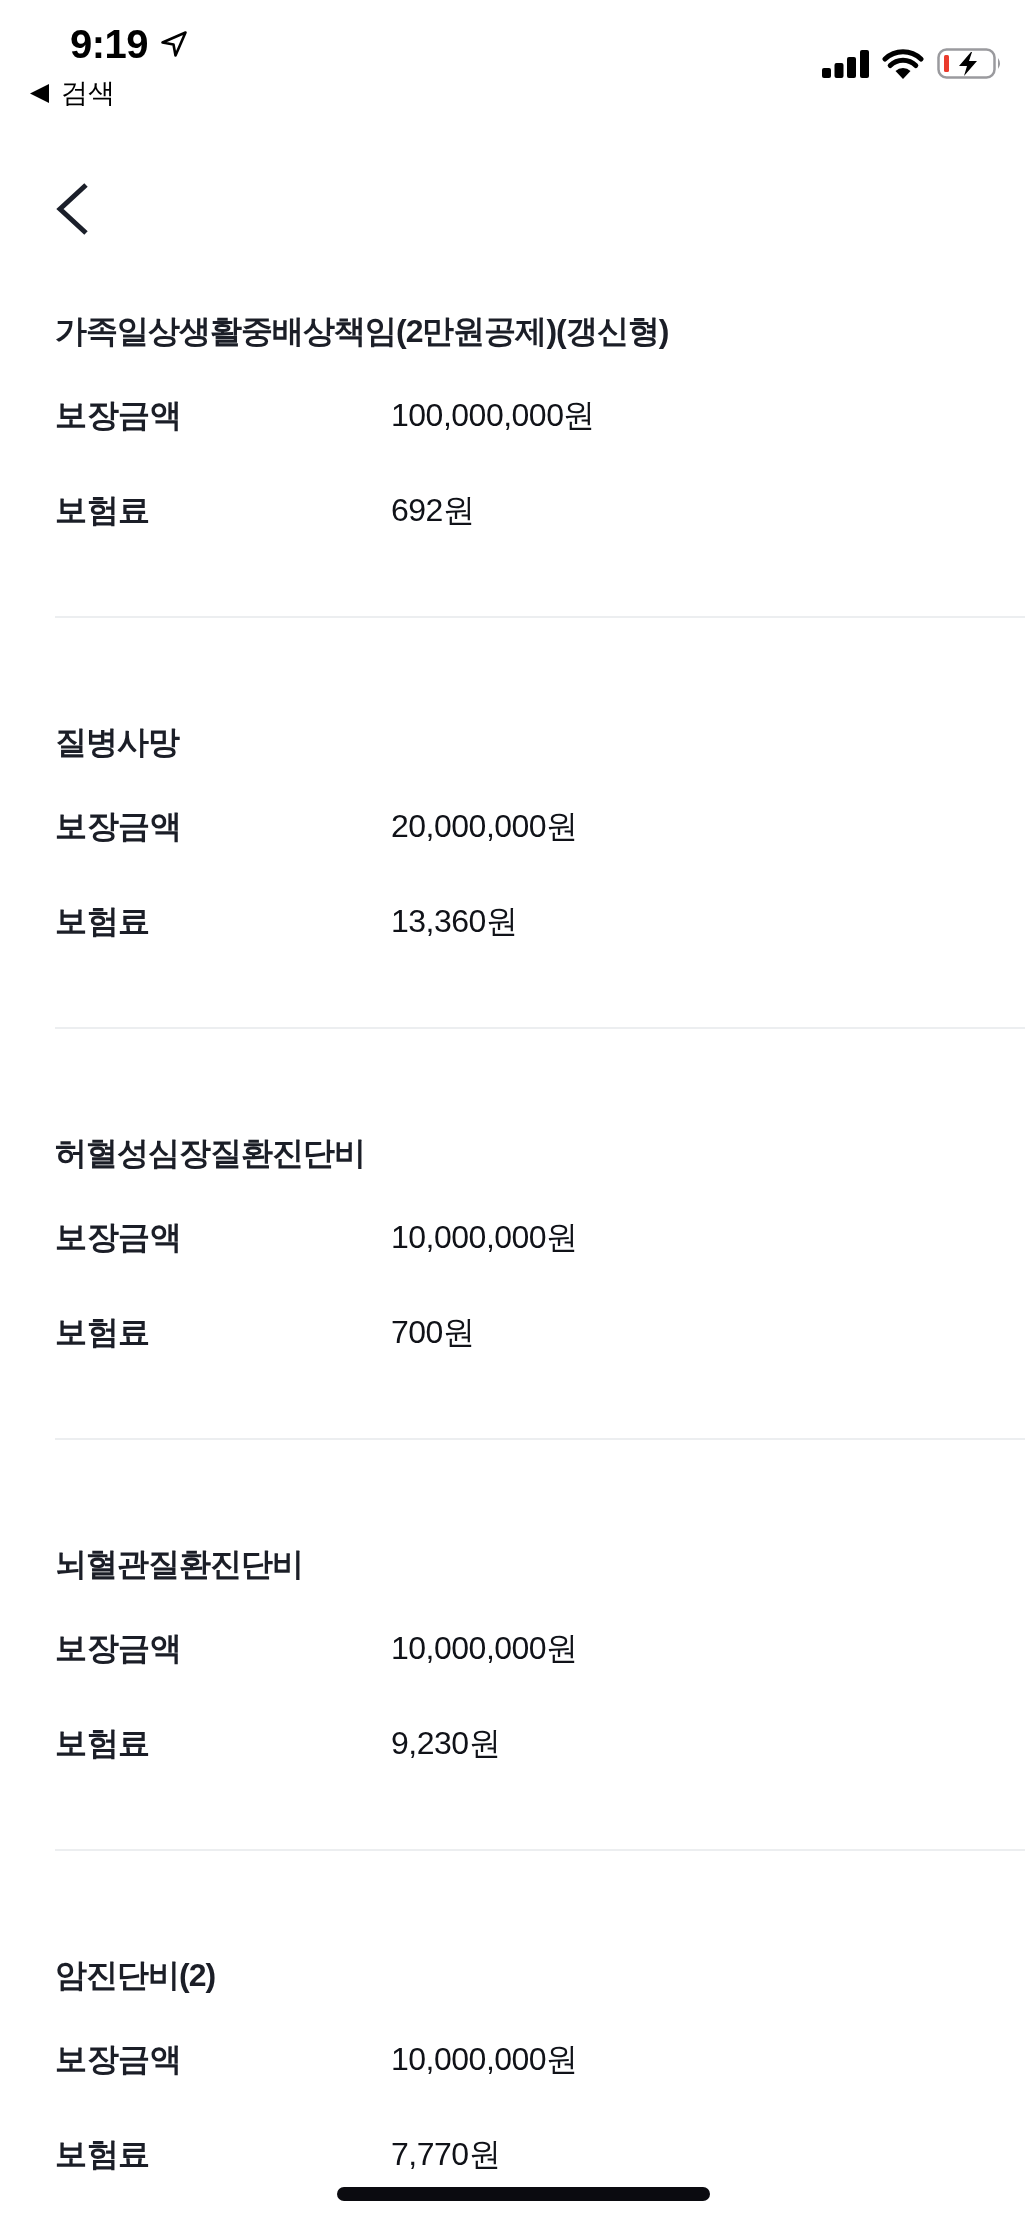  Describe the element at coordinates (446, 2154) in the screenshot. I see `field-value: 7,770원` at that location.